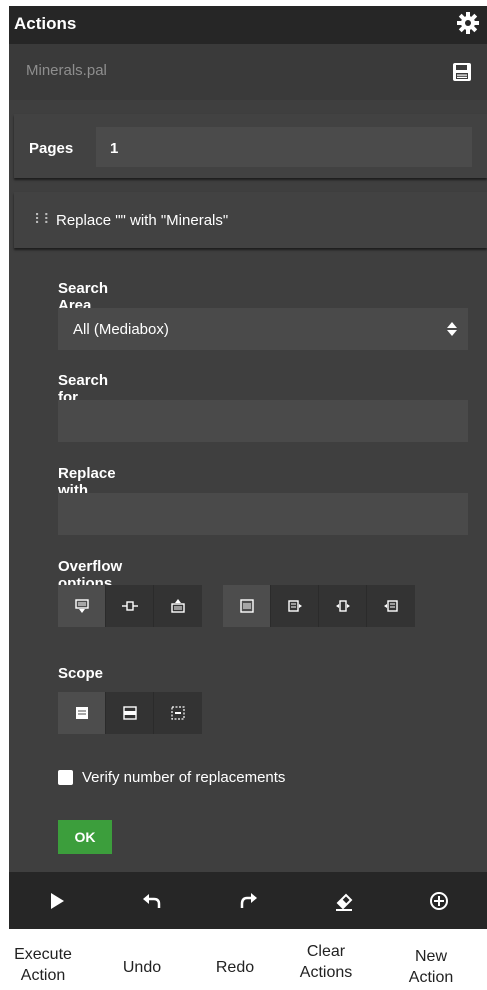 This screenshot has width=487, height=990. What do you see at coordinates (344, 900) in the screenshot?
I see `eraser-icon` at bounding box center [344, 900].